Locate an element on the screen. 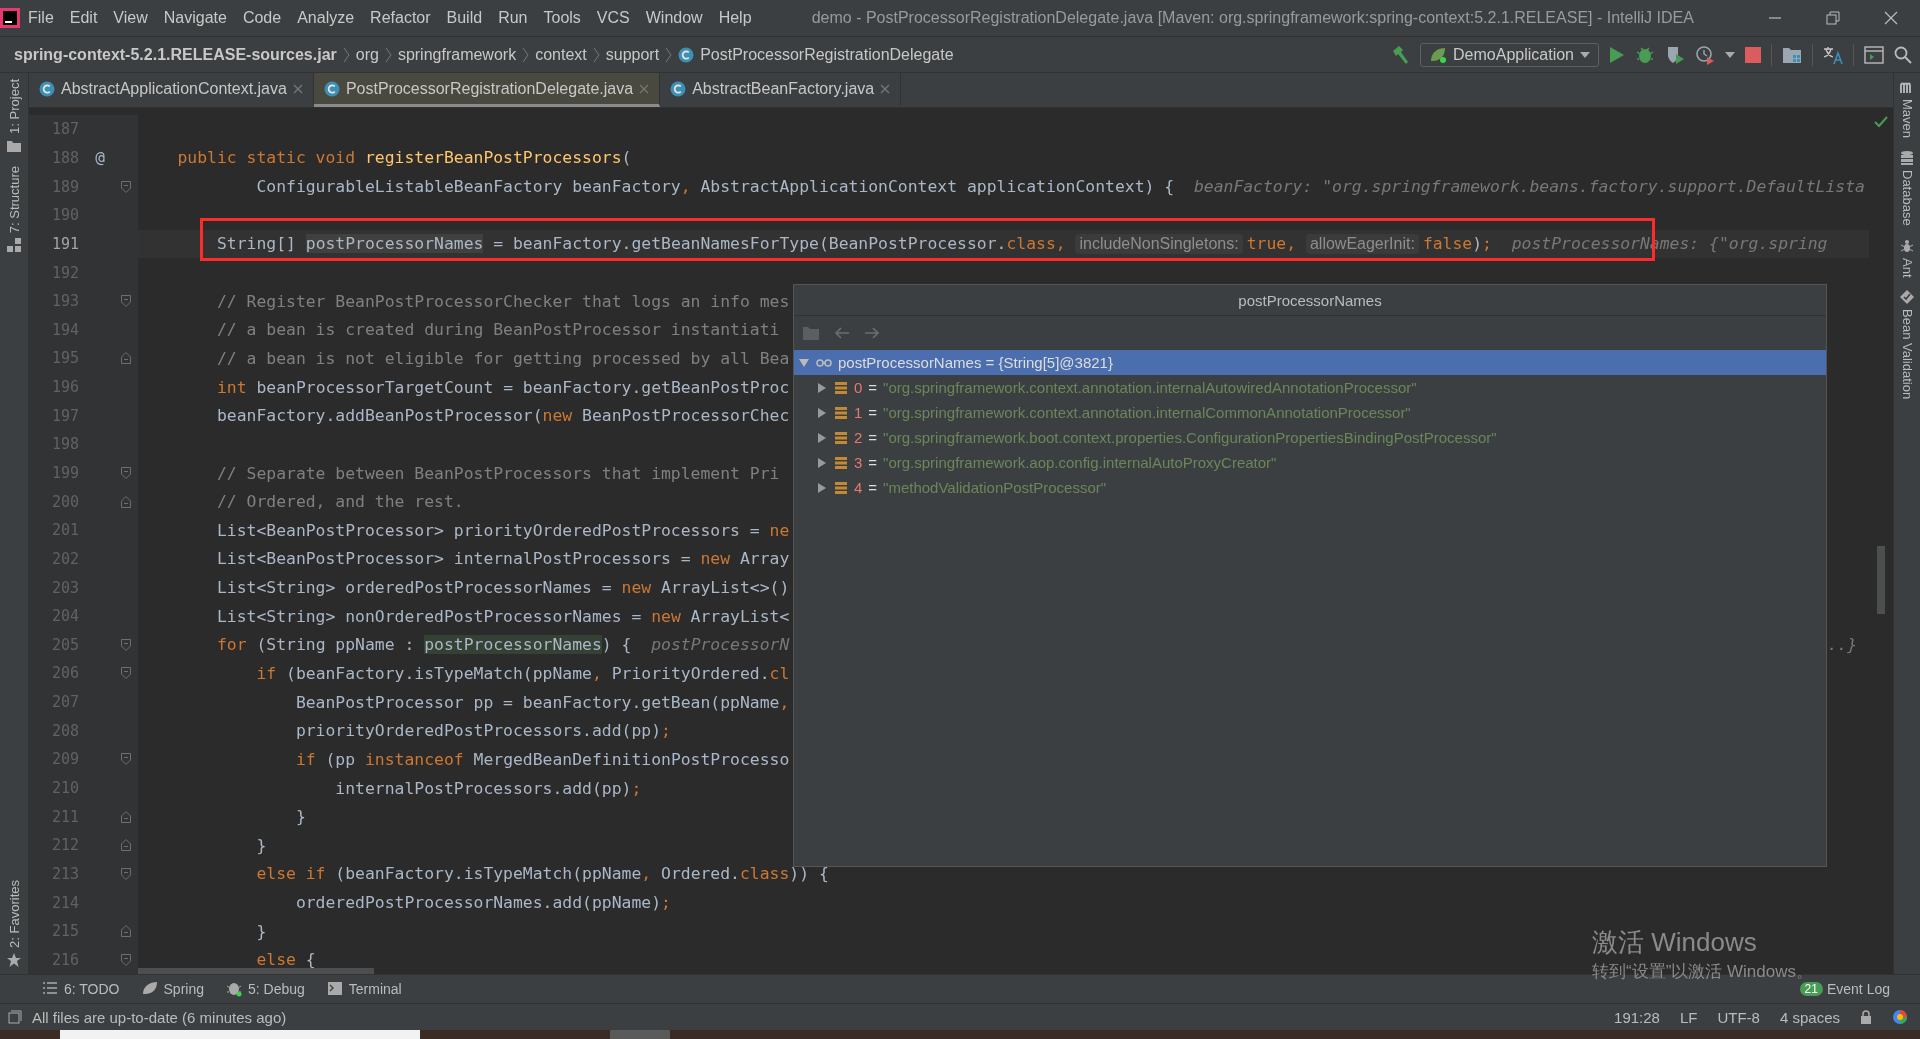 Image resolution: width=1920 pixels, height=1039 pixels. activation-title: 激活 Windows is located at coordinates (1675, 942).